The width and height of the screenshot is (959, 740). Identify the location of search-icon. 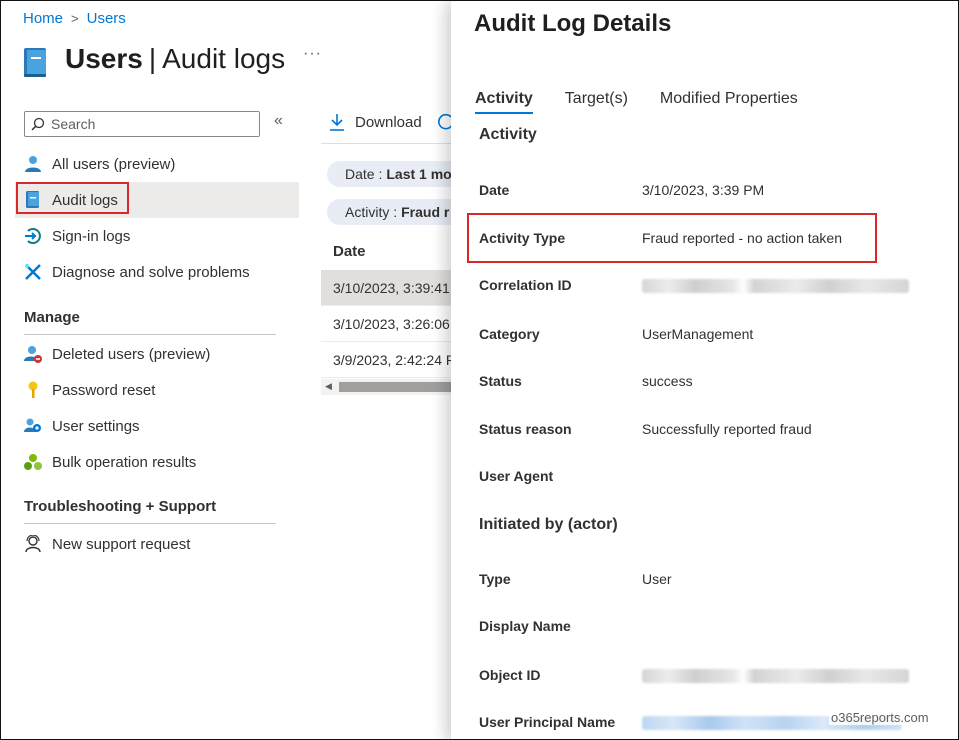
(38, 124).